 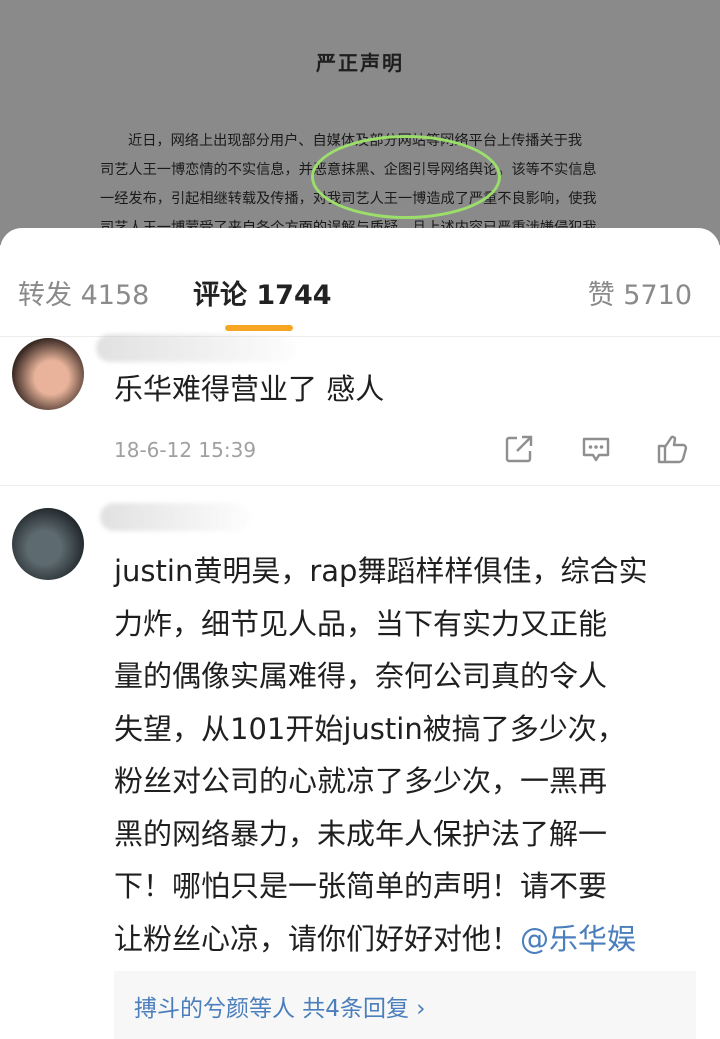 What do you see at coordinates (360, 63) in the screenshot?
I see `document-title: 严正声明` at bounding box center [360, 63].